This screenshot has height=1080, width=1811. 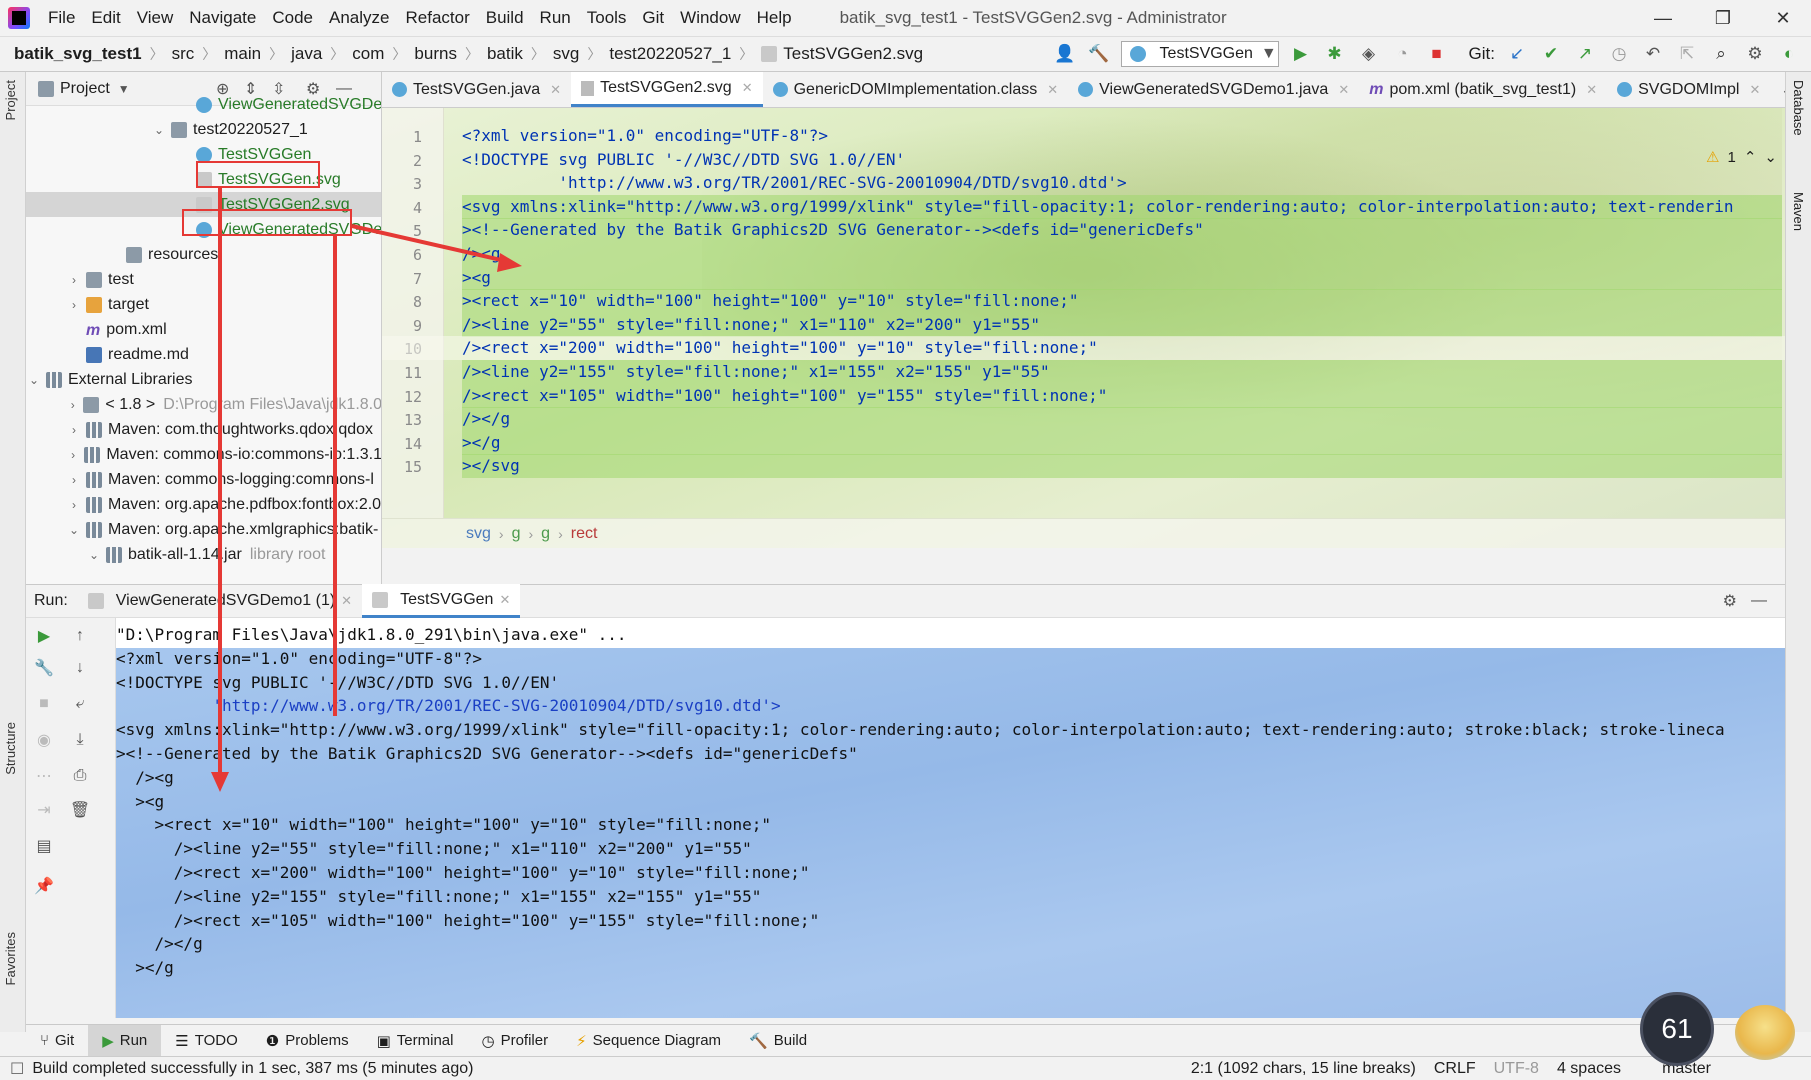 What do you see at coordinates (555, 18) in the screenshot?
I see `menu-run: Run` at bounding box center [555, 18].